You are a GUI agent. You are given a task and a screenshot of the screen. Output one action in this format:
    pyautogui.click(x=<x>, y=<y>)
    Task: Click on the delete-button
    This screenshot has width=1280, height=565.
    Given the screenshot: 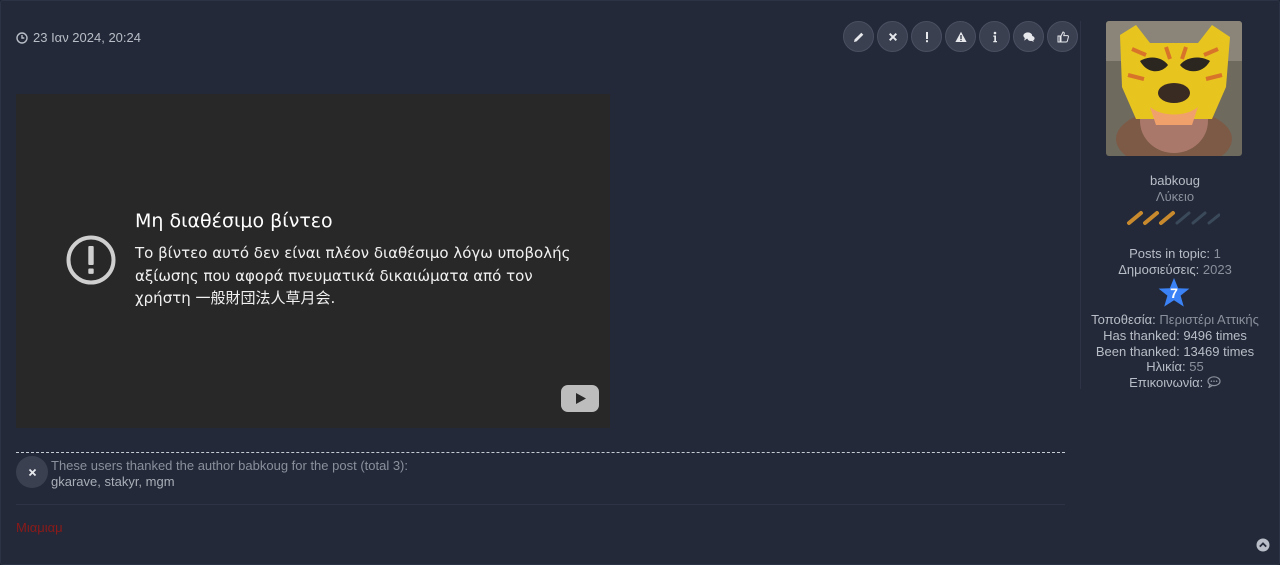 What is the action you would take?
    pyautogui.click(x=892, y=36)
    